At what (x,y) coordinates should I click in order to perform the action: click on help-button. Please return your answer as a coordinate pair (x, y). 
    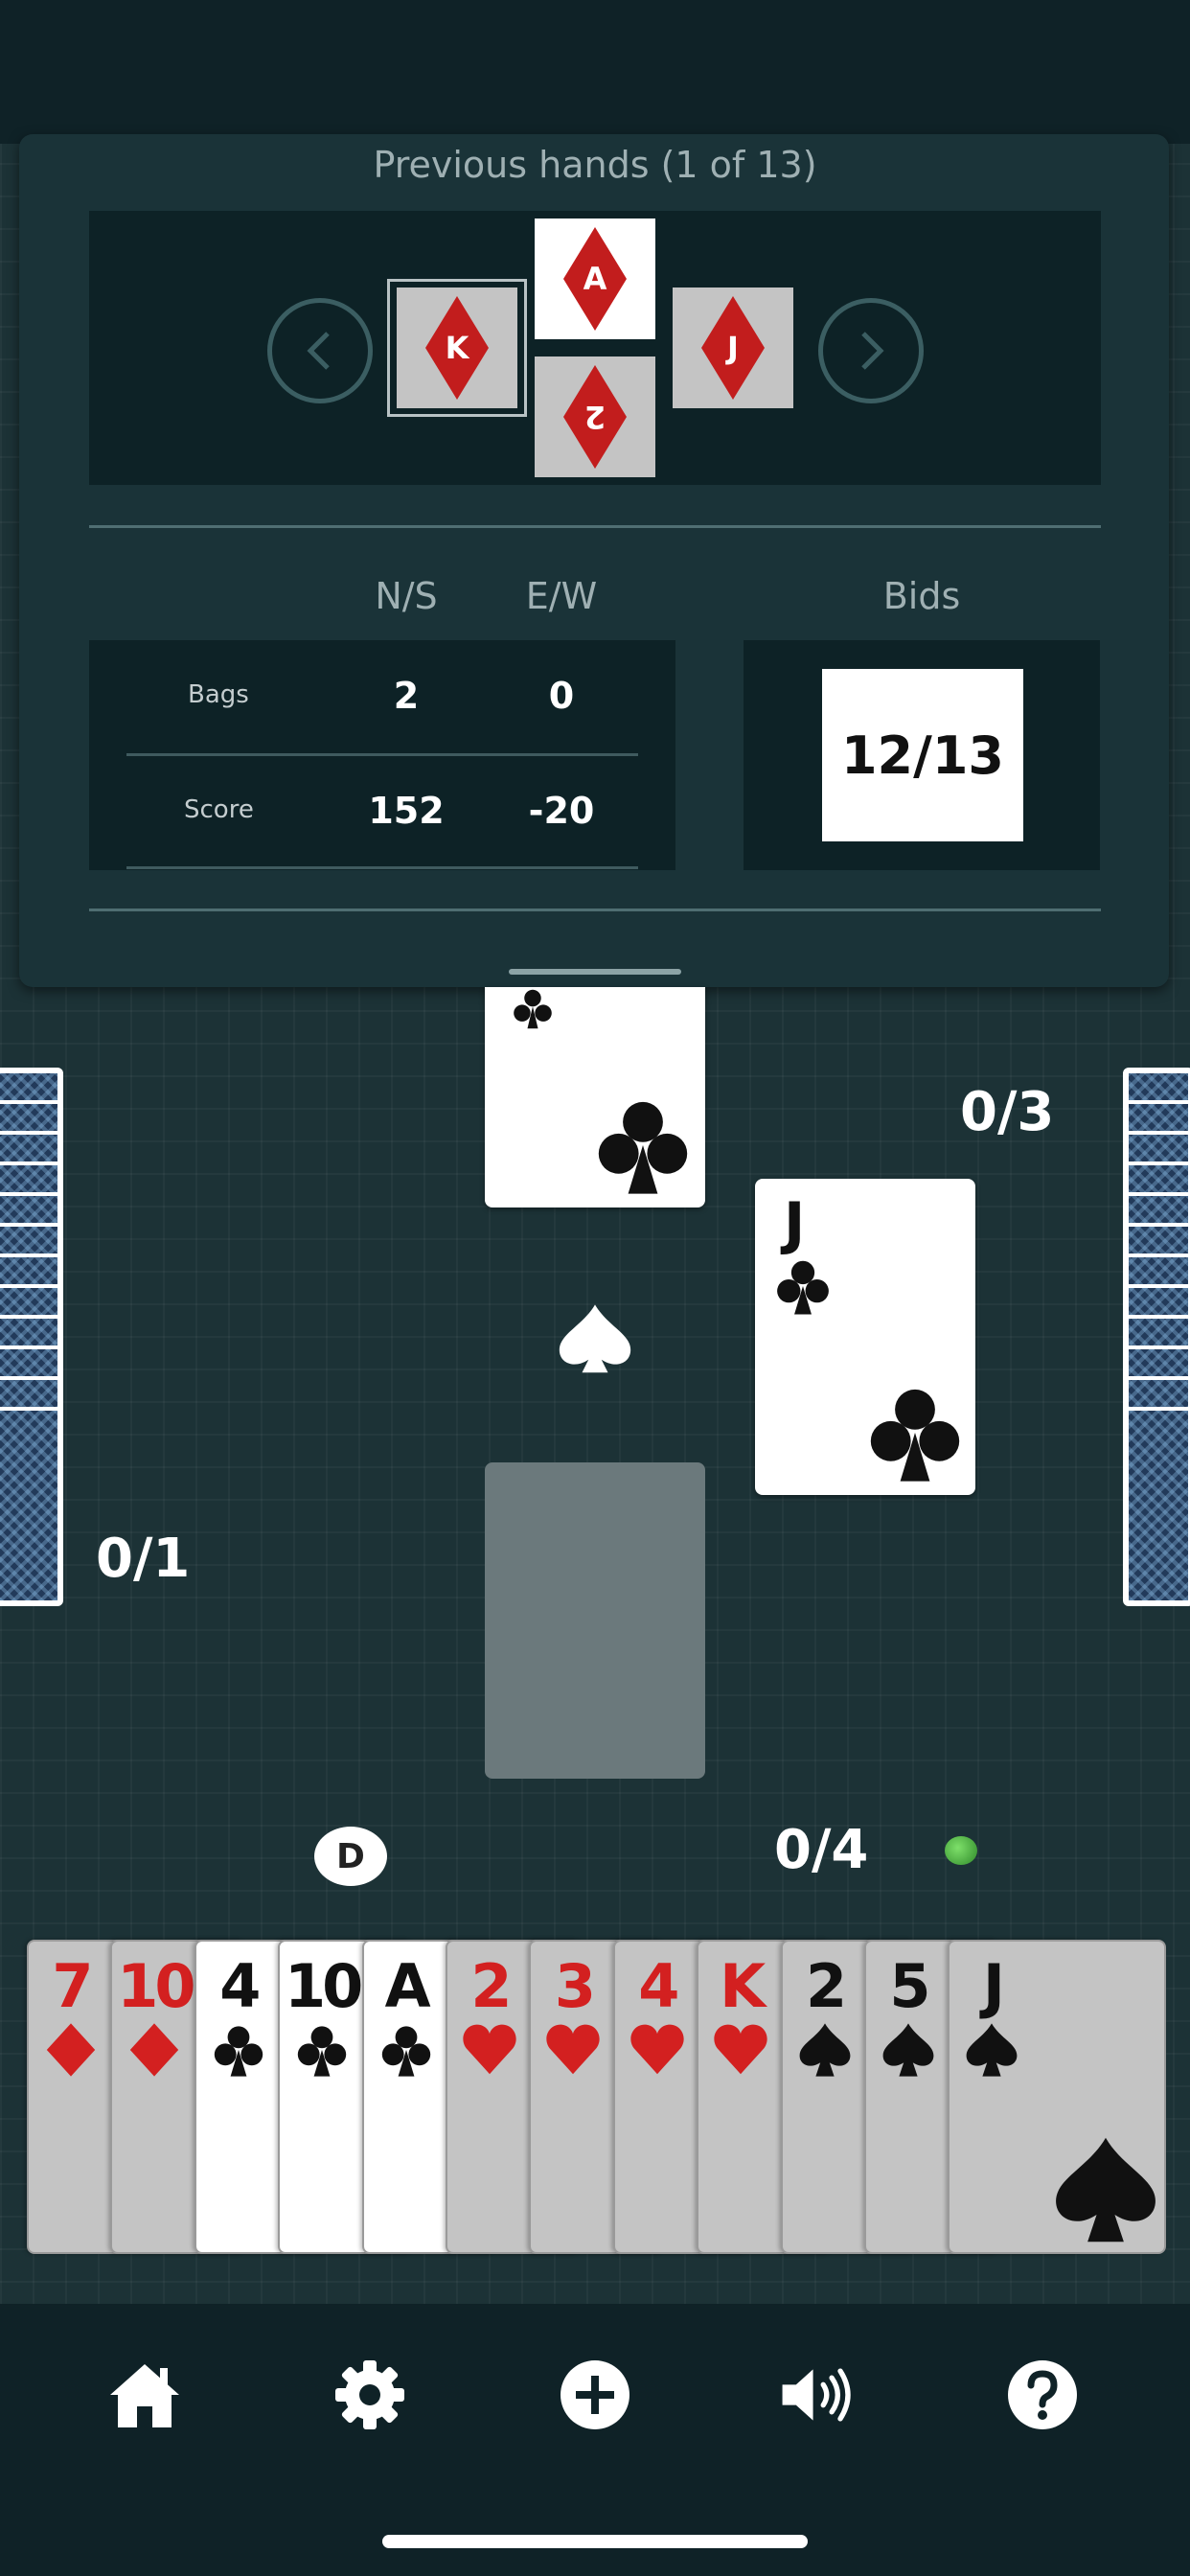
    Looking at the image, I should click on (1042, 2395).